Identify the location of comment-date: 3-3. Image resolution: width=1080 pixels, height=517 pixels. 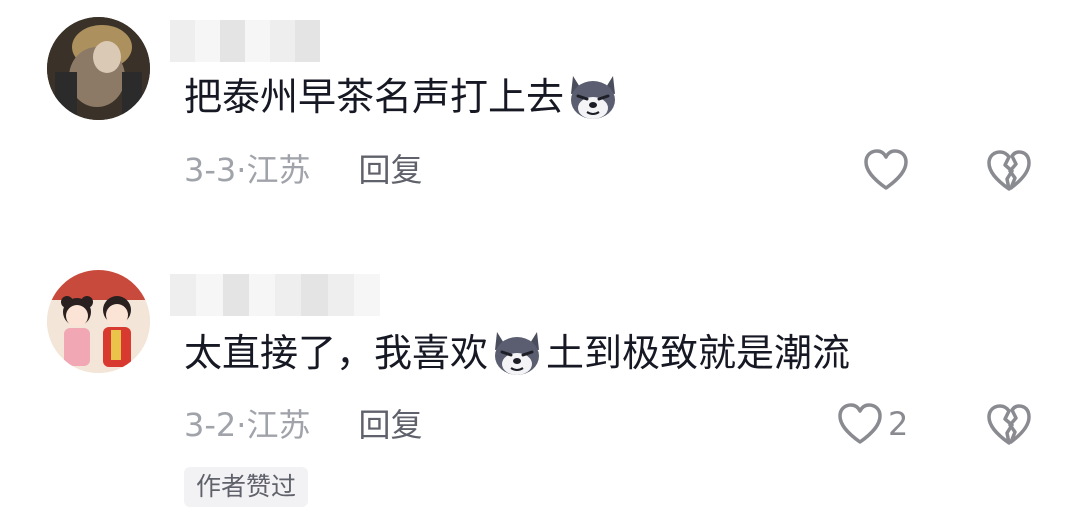
(210, 170).